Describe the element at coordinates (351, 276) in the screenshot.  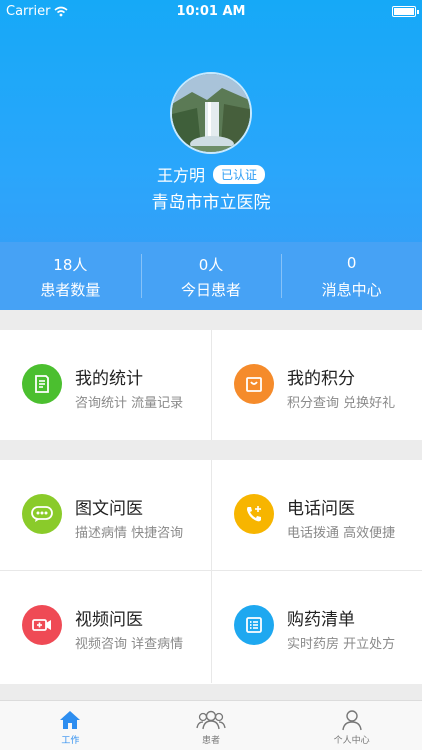
I see `stat-message-center: 0 消息中心` at that location.